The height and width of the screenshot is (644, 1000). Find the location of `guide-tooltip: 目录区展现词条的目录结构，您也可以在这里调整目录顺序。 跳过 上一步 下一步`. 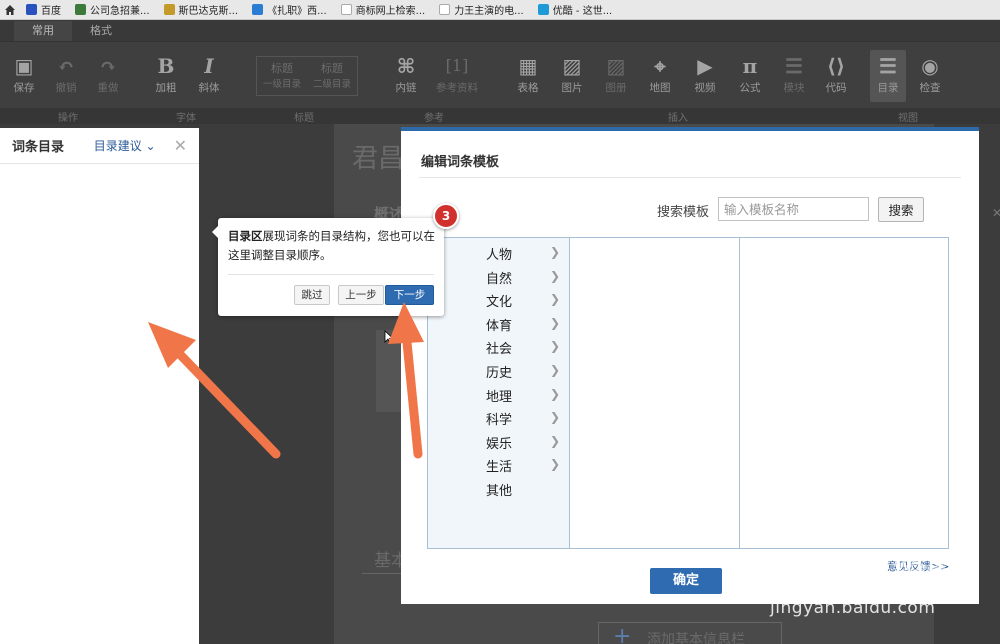

guide-tooltip: 目录区展现词条的目录结构，您也可以在这里调整目录顺序。 跳过 上一步 下一步 is located at coordinates (328, 267).